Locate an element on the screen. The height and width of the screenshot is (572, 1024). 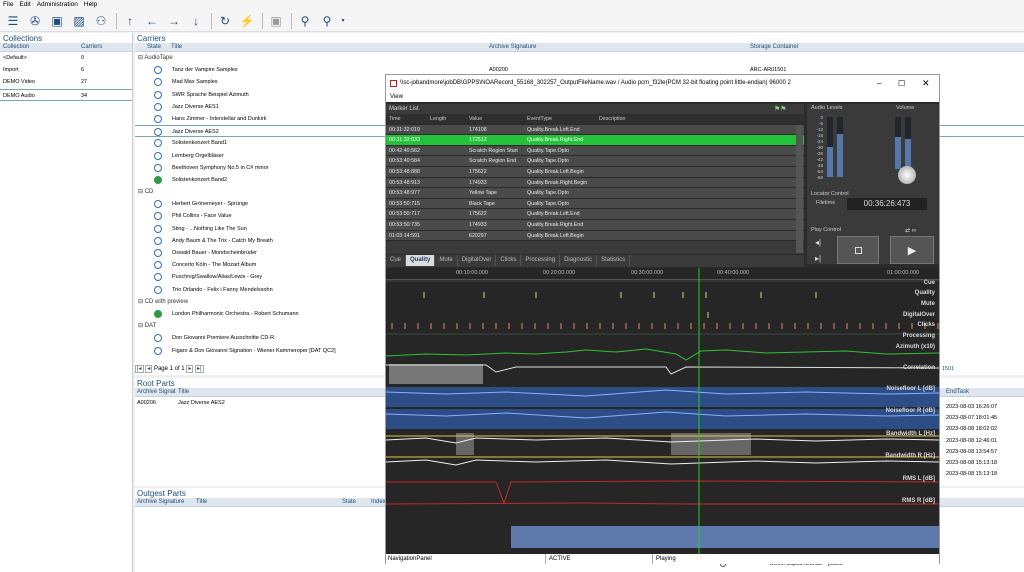
lane-label: Quality is located at coordinates (924, 293).